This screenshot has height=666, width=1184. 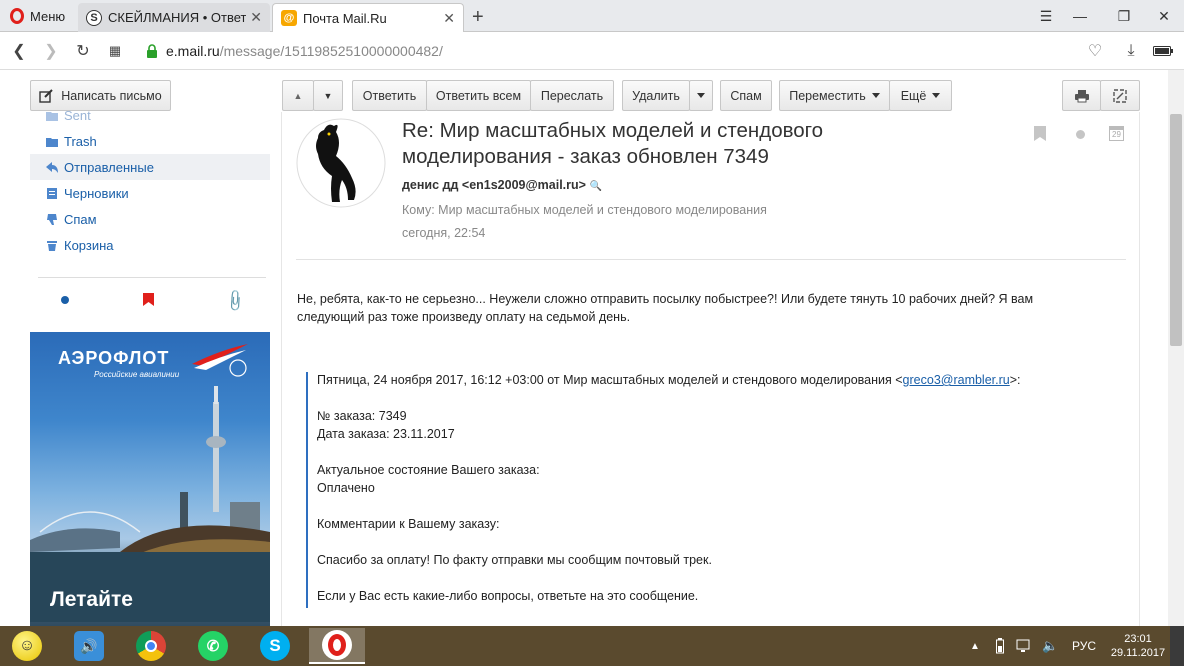 I want to click on opera-menu-button: Меню, so click(x=38, y=16).